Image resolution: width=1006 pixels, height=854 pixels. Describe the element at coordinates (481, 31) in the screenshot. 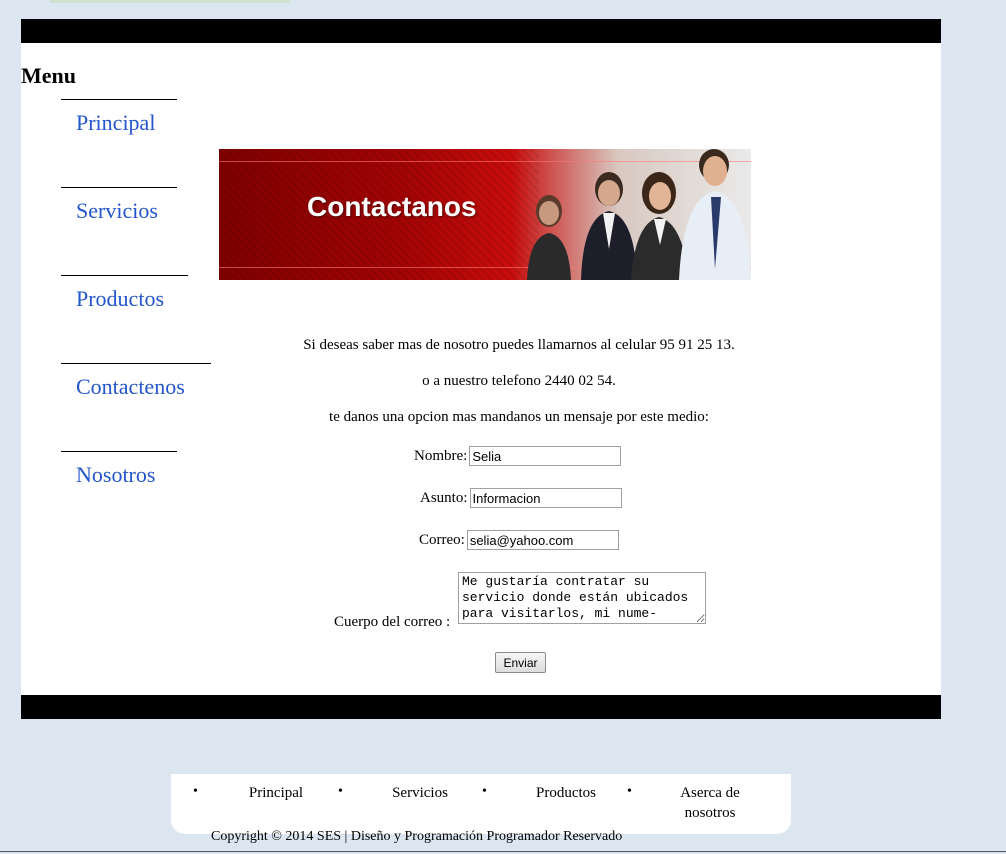

I see `header-bar` at that location.